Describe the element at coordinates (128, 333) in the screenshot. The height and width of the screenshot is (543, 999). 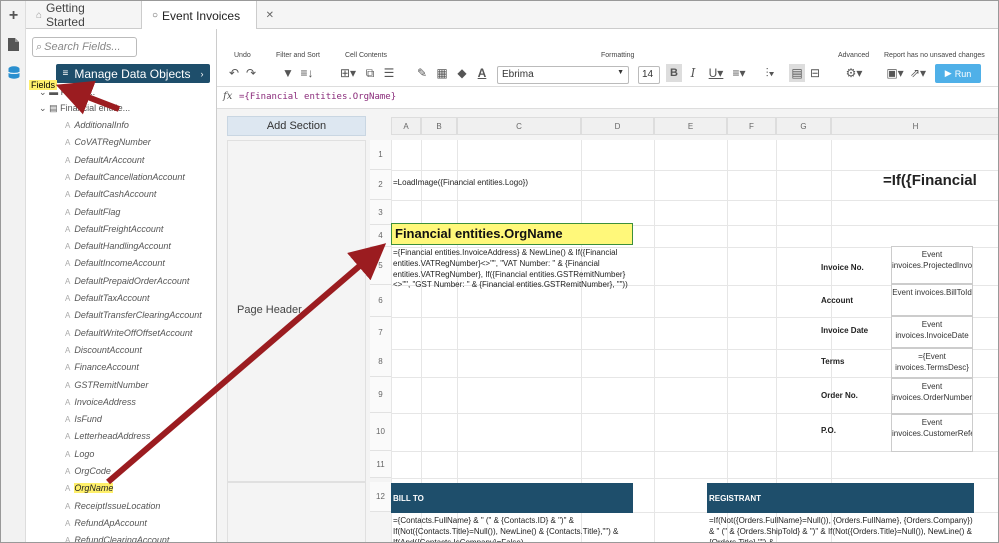
I see `field-item: A DefaultWriteOffOffsetAccount` at that location.